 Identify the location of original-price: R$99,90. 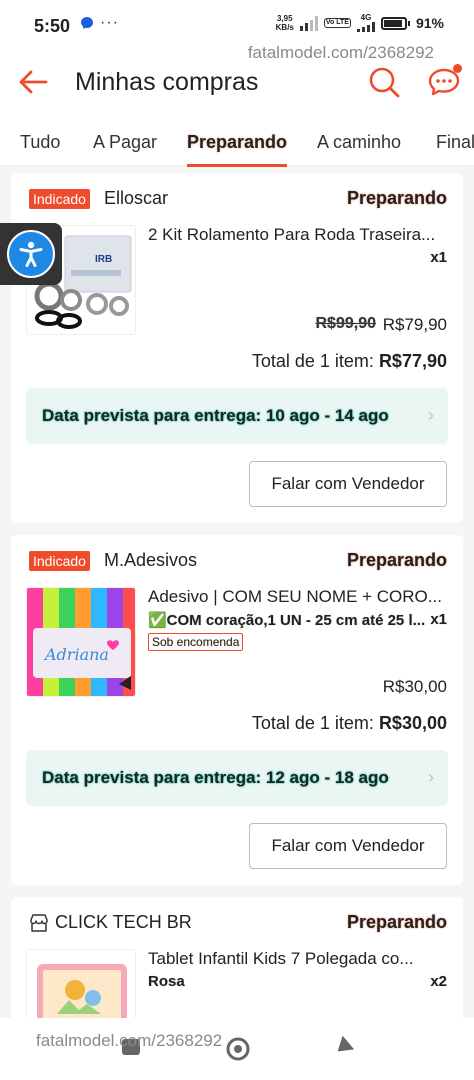
(346, 323).